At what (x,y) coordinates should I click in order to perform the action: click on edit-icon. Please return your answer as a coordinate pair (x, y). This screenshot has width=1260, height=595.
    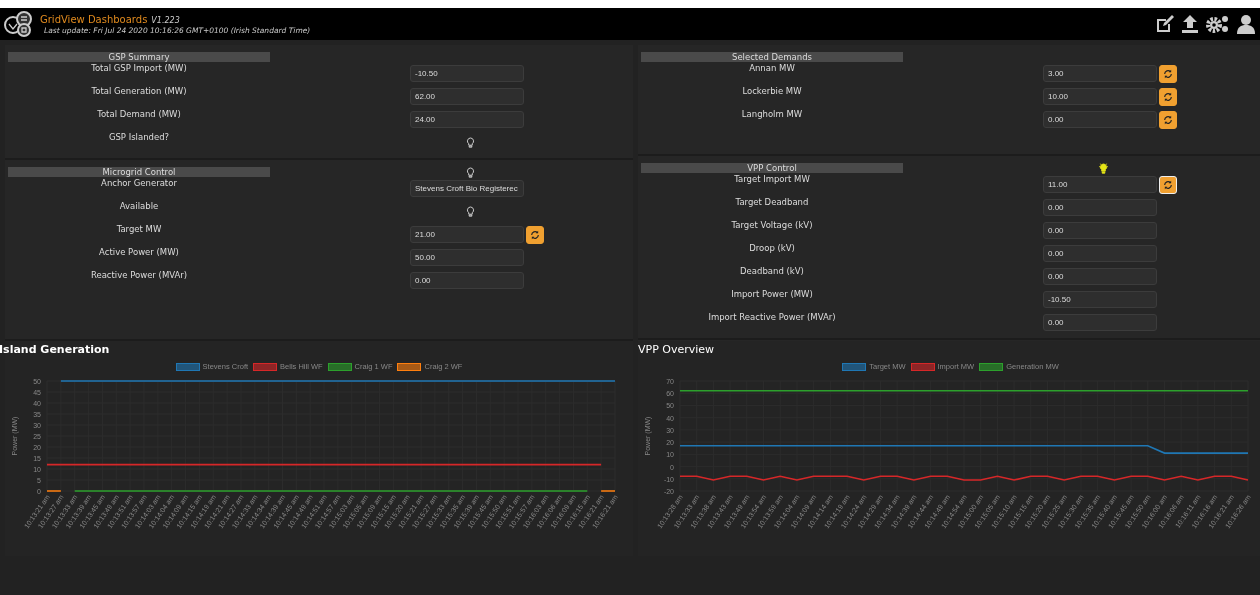
    Looking at the image, I should click on (1165, 24).